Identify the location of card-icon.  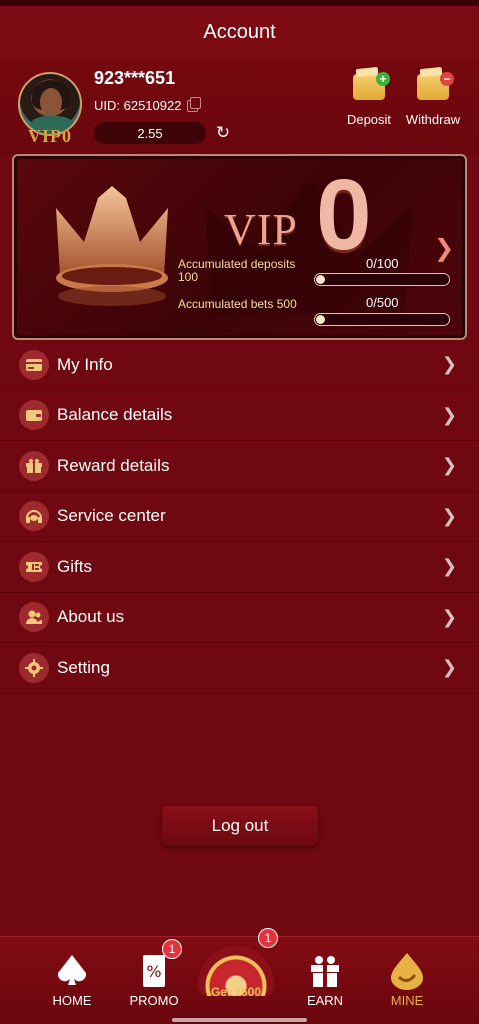
(34, 364).